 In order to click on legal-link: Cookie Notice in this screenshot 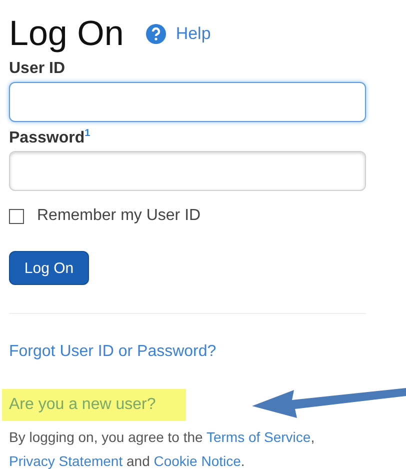, I will do `click(197, 461)`.